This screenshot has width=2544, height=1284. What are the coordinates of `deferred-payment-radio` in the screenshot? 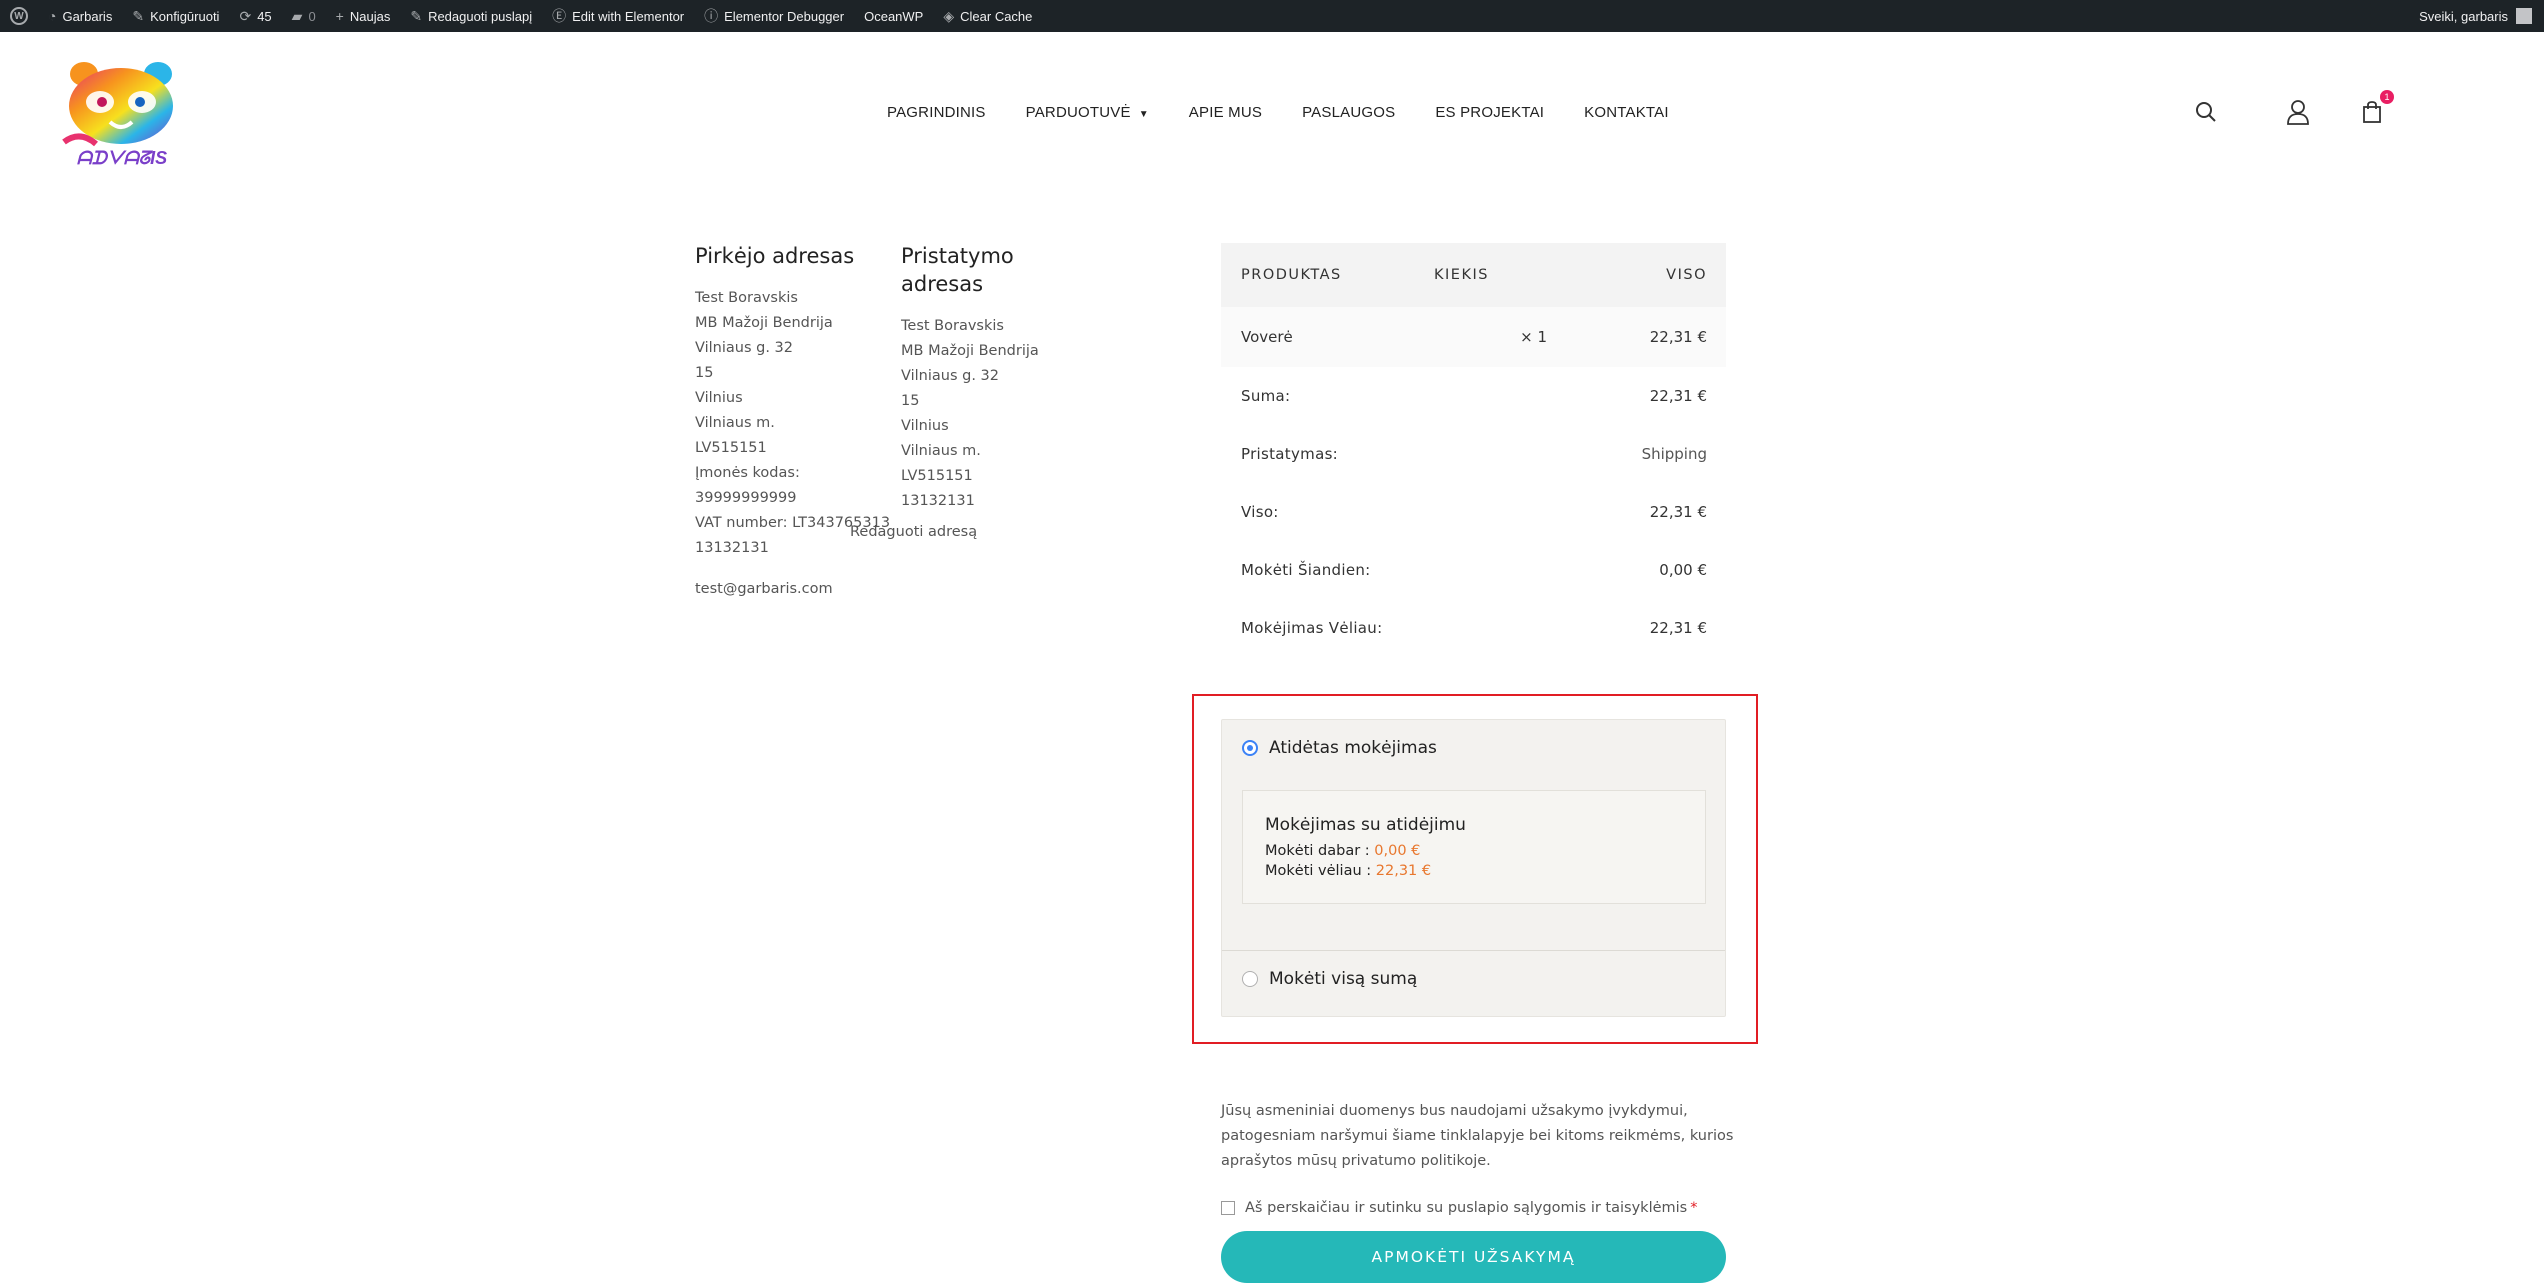 It's located at (1250, 748).